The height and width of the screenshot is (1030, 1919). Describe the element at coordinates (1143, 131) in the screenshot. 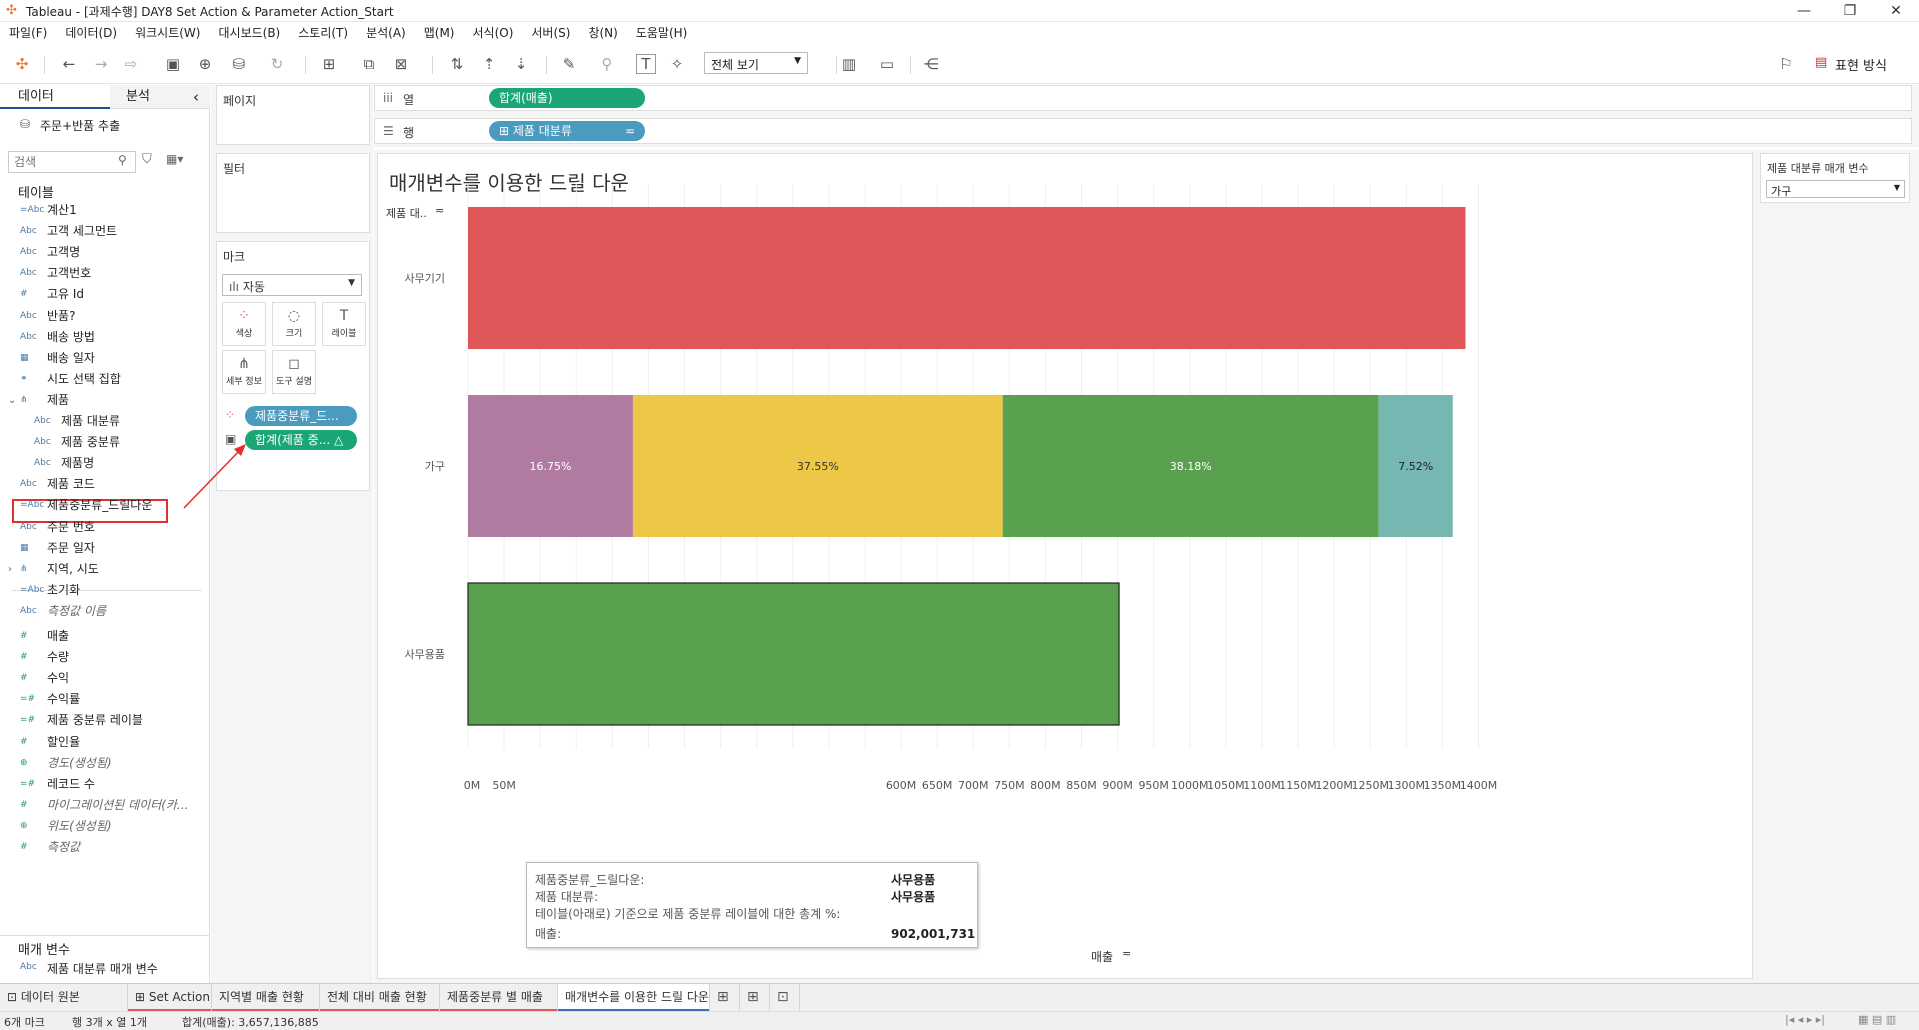

I see `rows-shelf: ☰ 행 ⊞ 제품 대분류 ≂` at that location.